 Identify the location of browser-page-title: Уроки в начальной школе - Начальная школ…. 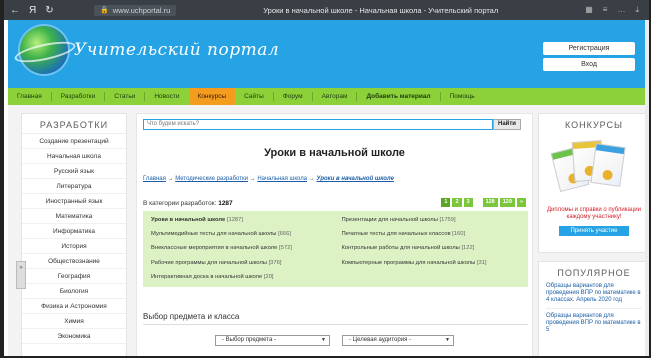
(381, 10).